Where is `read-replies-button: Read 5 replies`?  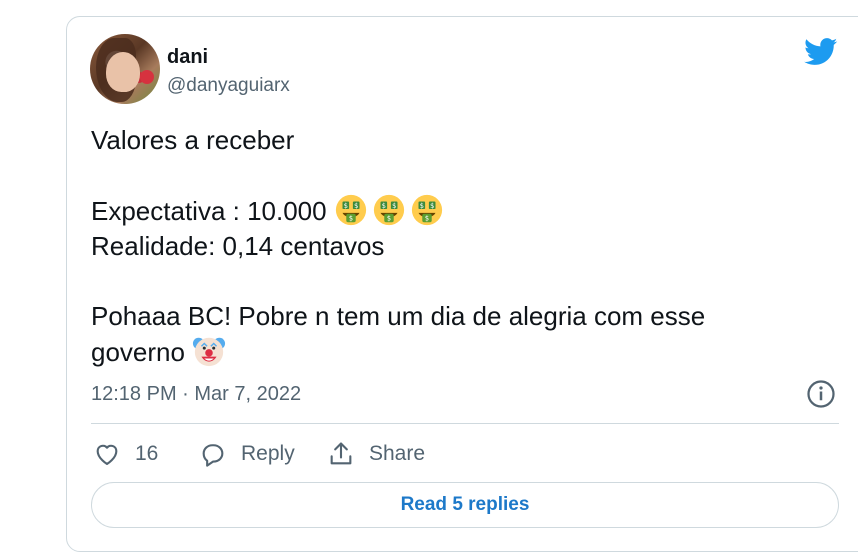 read-replies-button: Read 5 replies is located at coordinates (465, 505).